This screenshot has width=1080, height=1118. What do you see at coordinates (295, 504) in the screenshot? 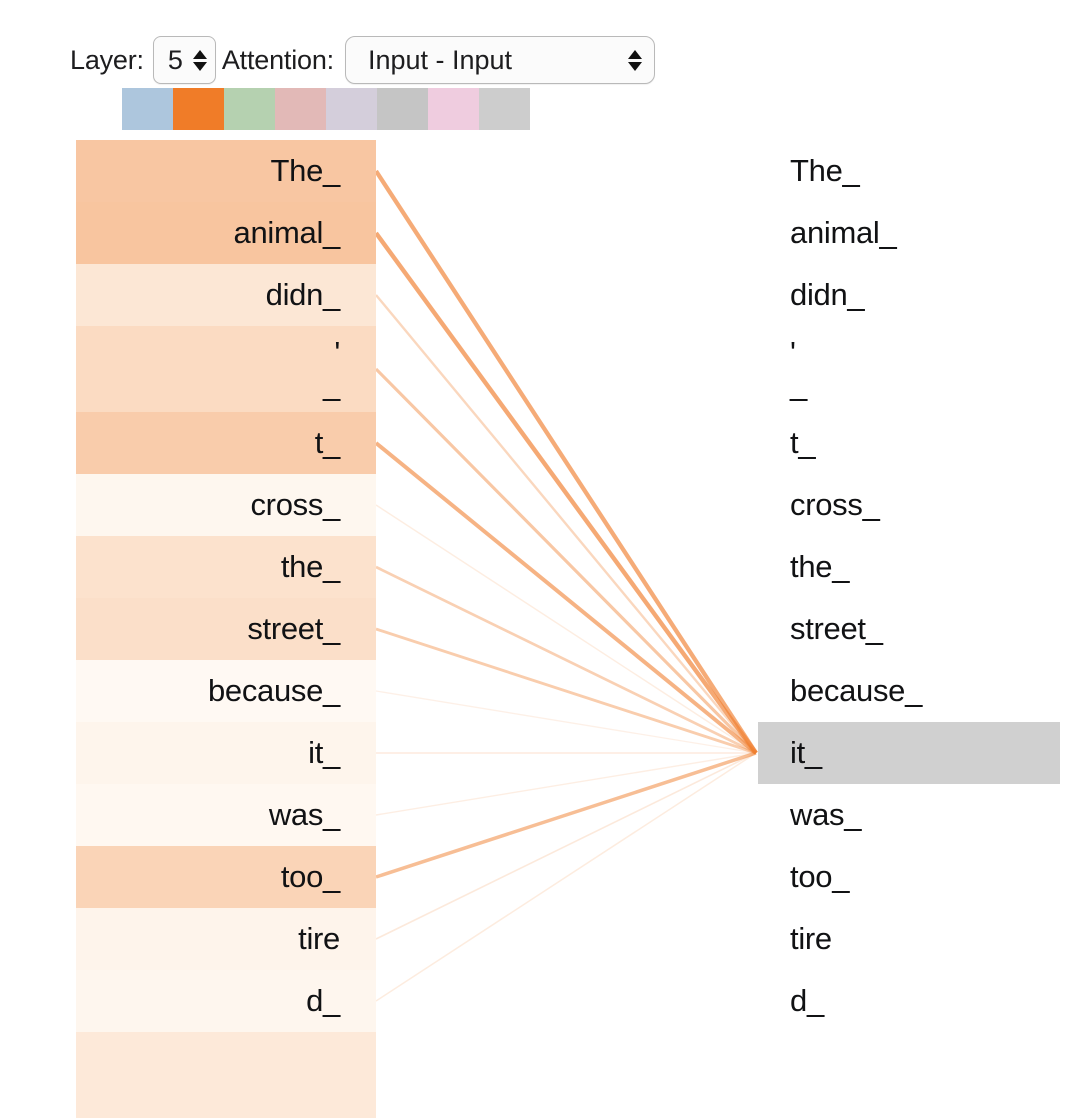
I see `source-token-label: cross_` at bounding box center [295, 504].